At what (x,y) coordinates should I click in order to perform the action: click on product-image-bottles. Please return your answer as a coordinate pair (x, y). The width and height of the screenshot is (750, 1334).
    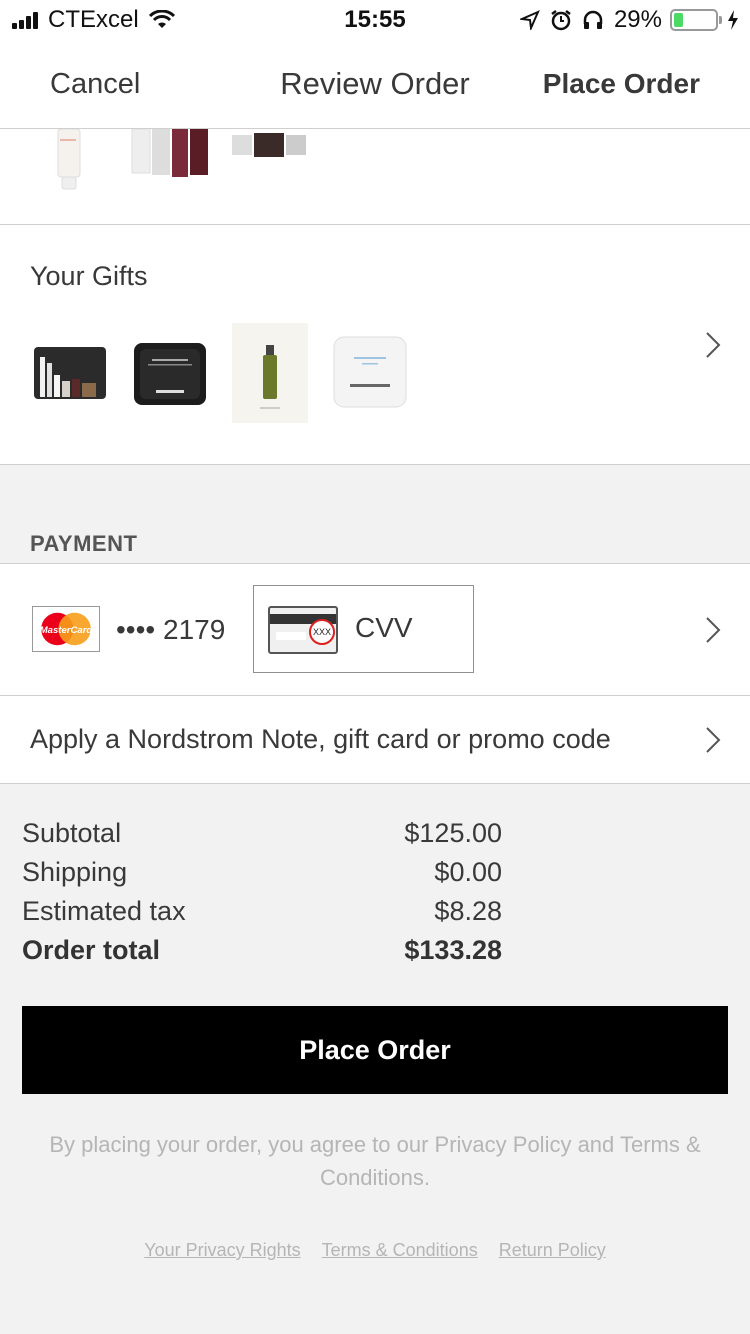
    Looking at the image, I should click on (169, 153).